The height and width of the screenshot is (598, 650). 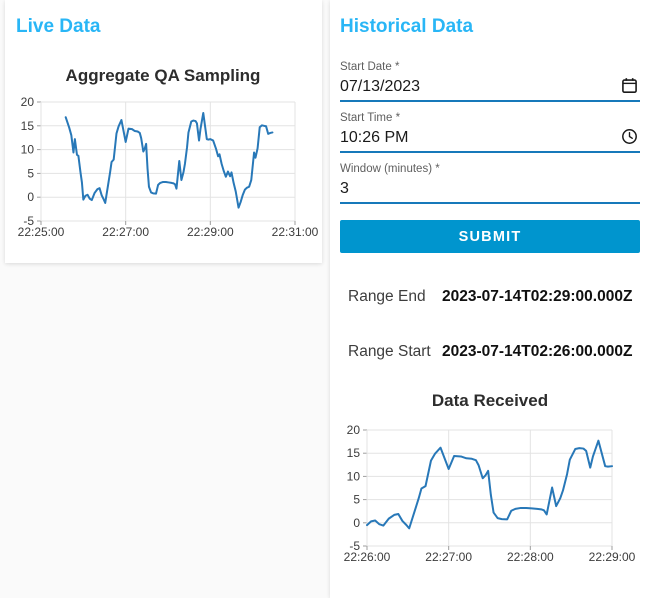 What do you see at coordinates (163, 75) in the screenshot?
I see `live-chart-title: Aggregate QA Sampling` at bounding box center [163, 75].